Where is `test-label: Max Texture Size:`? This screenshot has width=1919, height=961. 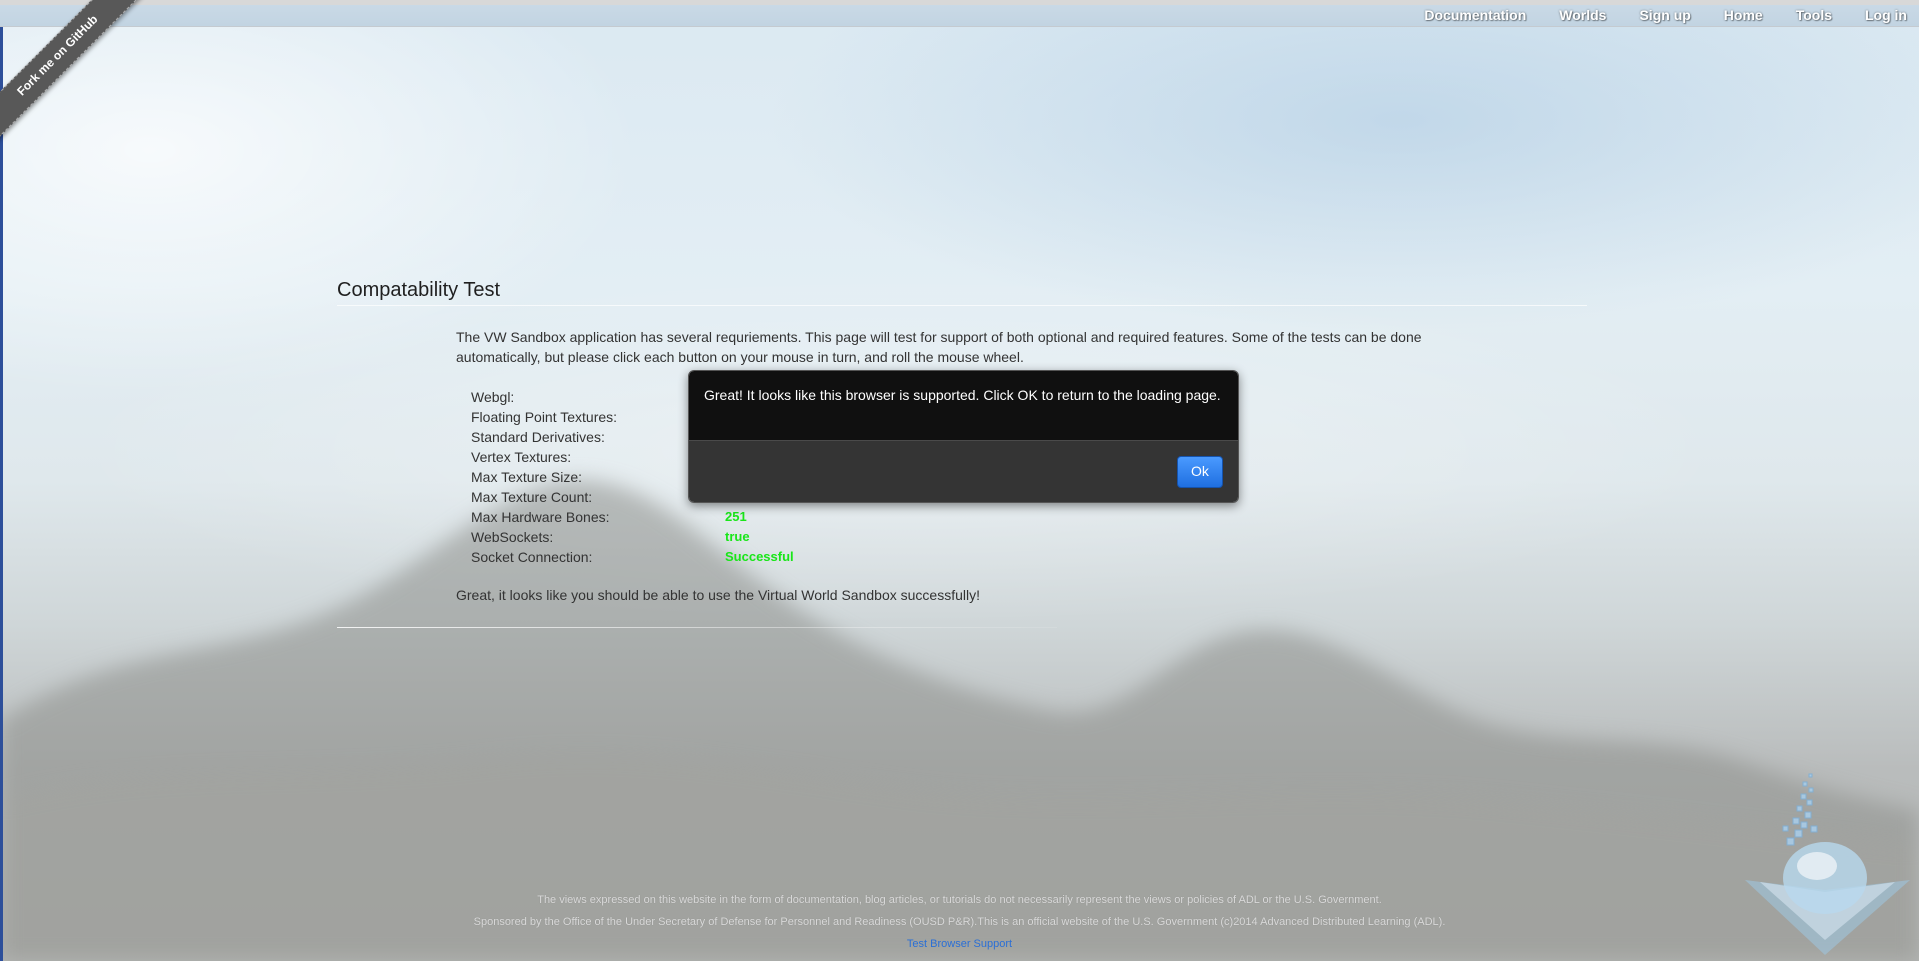
test-label: Max Texture Size: is located at coordinates (527, 477).